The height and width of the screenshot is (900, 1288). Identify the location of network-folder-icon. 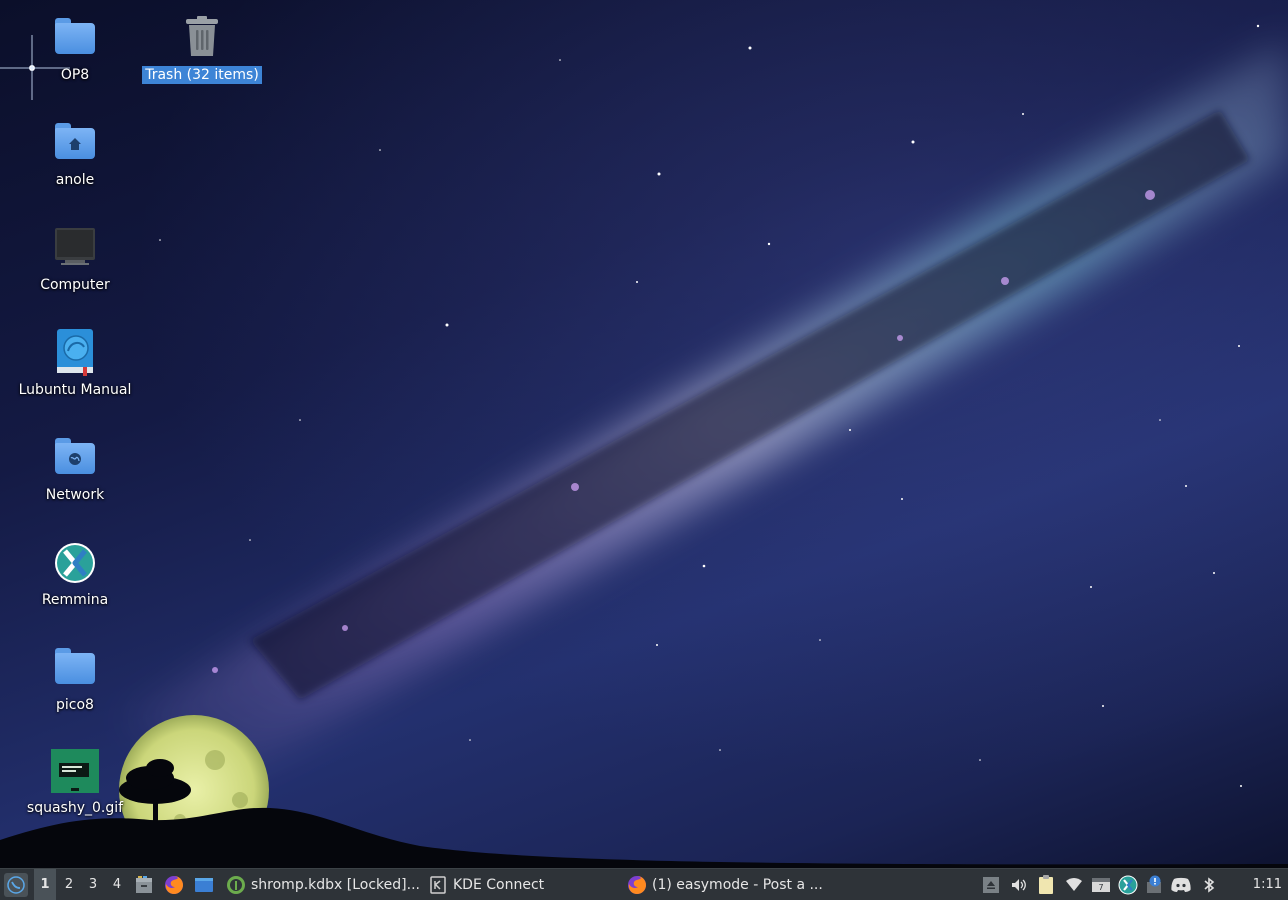
(75, 458).